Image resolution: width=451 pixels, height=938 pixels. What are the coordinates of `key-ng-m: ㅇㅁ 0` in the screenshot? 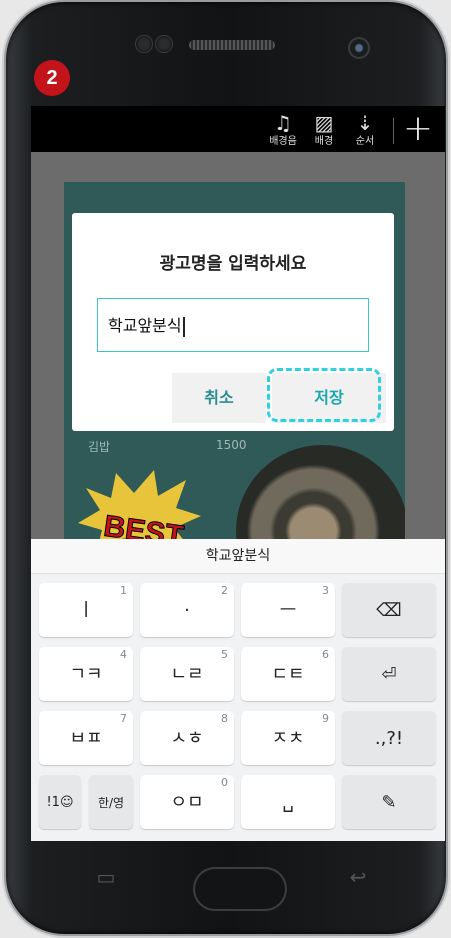 It's located at (187, 802).